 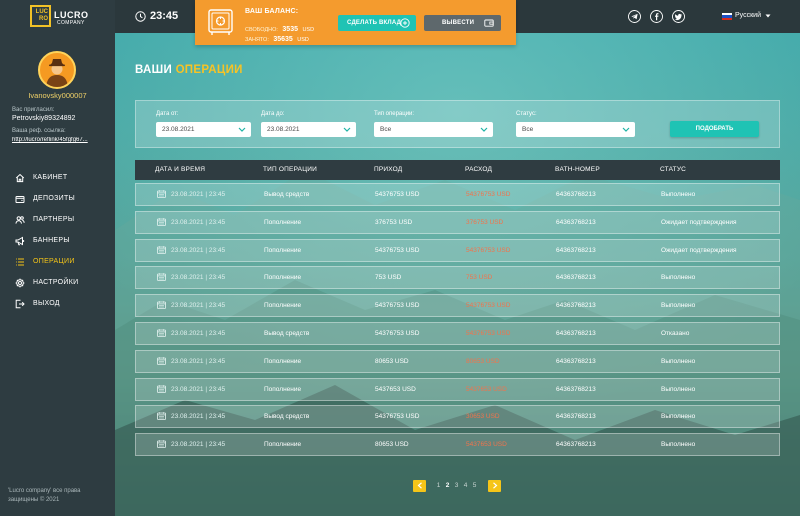 I want to click on column-header-status: СТАТУС, so click(x=673, y=170).